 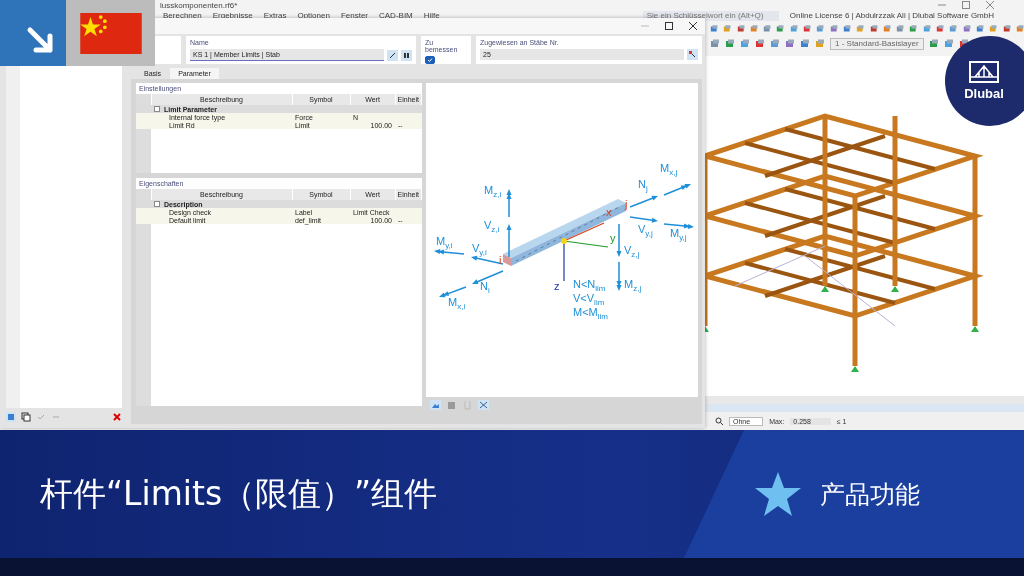 What do you see at coordinates (396, 15) in the screenshot?
I see `menu-item: CAD-BIM` at bounding box center [396, 15].